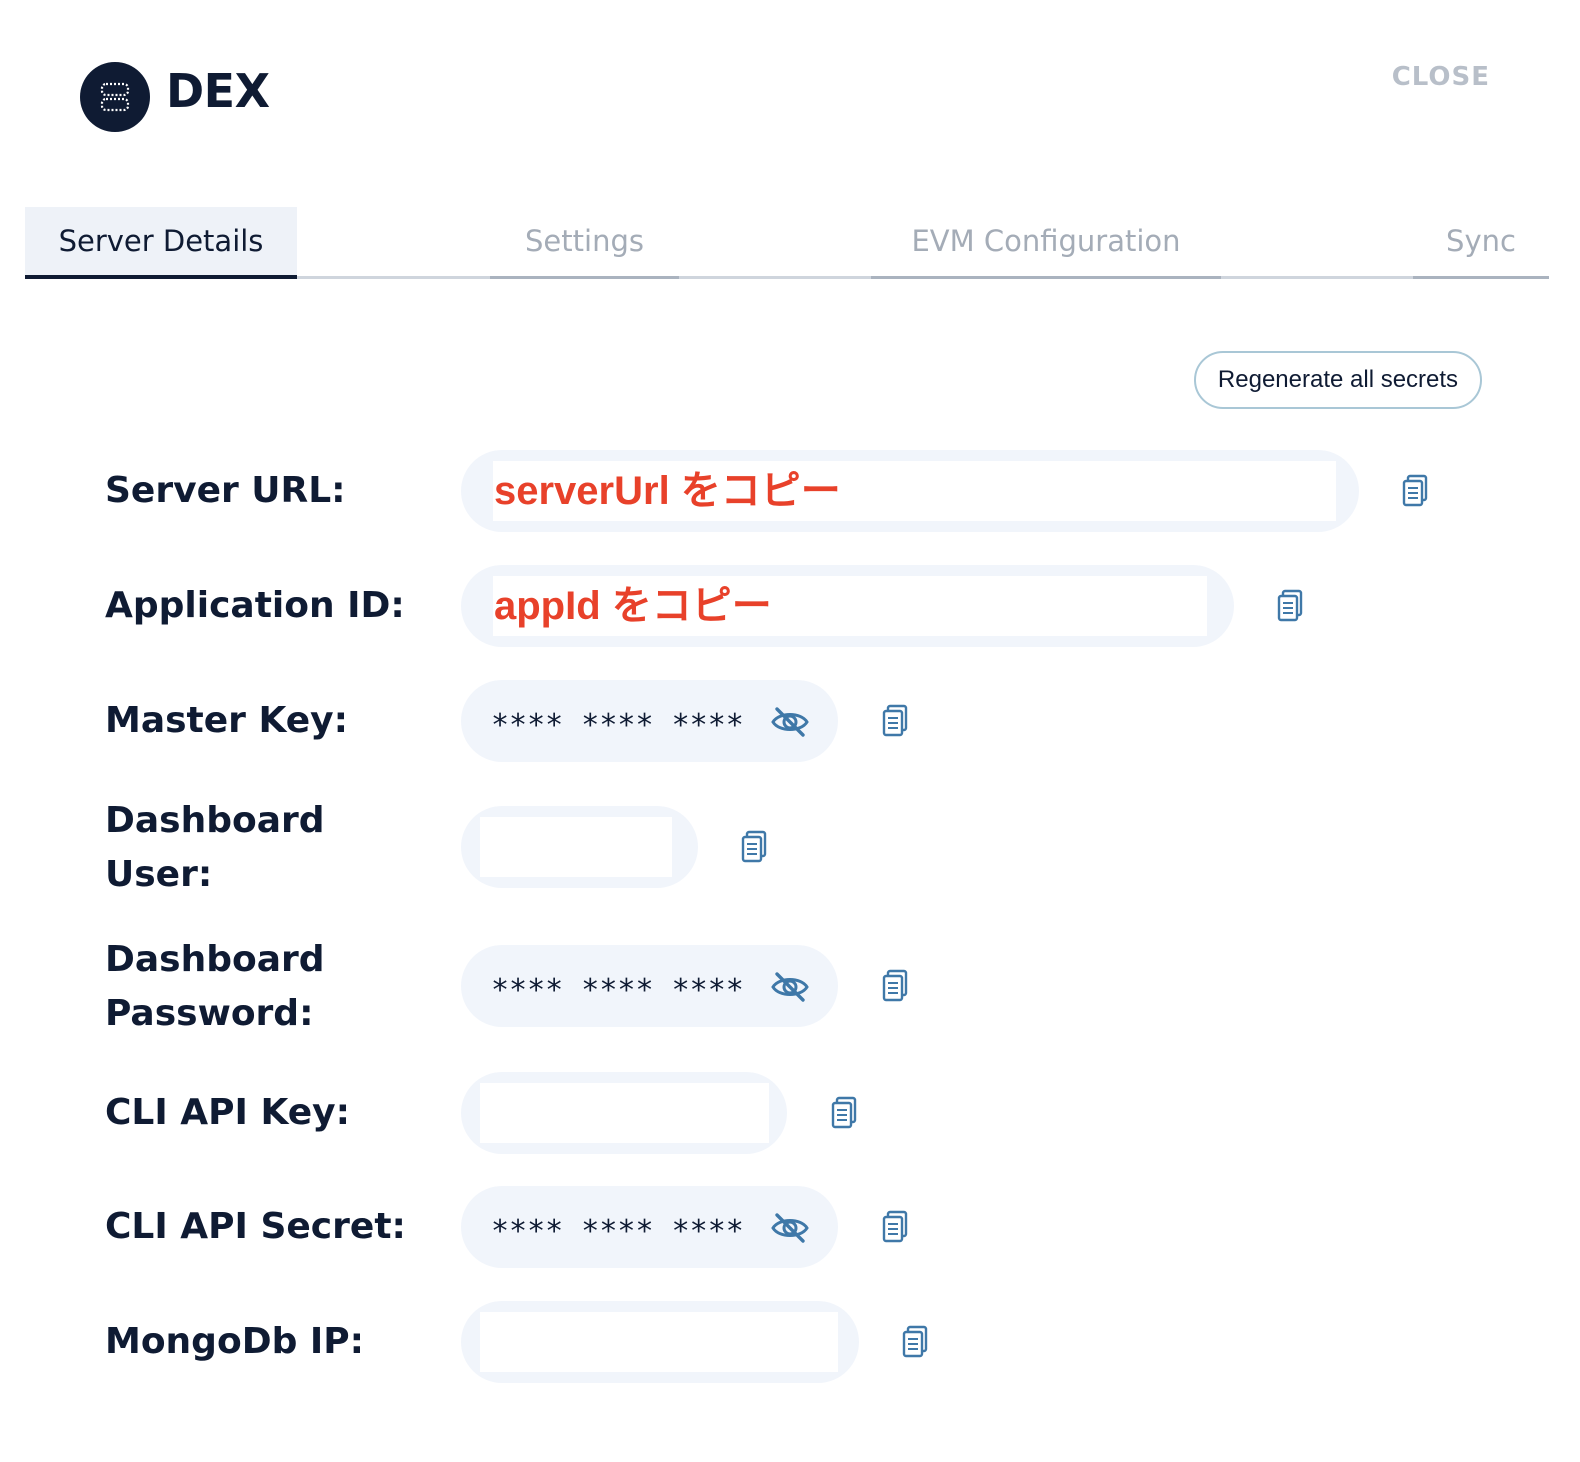 This screenshot has width=1580, height=1462. I want to click on mongodb-ip-field, so click(660, 1342).